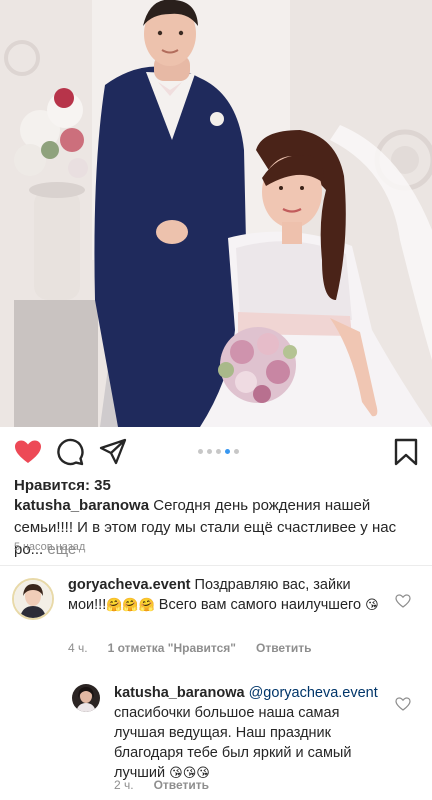  Describe the element at coordinates (372, 605) in the screenshot. I see `kiss-face-emoji: 😘` at that location.